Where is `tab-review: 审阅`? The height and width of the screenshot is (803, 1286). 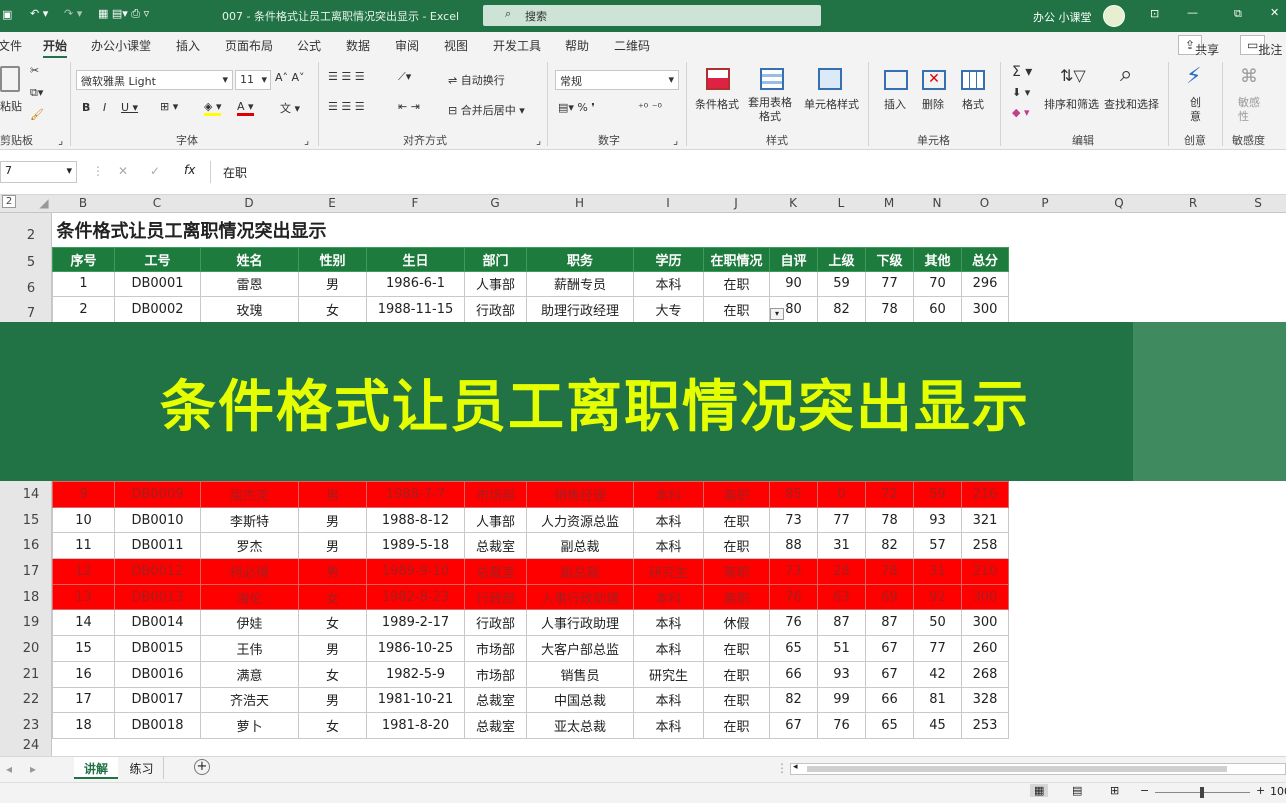 tab-review: 审阅 is located at coordinates (407, 45).